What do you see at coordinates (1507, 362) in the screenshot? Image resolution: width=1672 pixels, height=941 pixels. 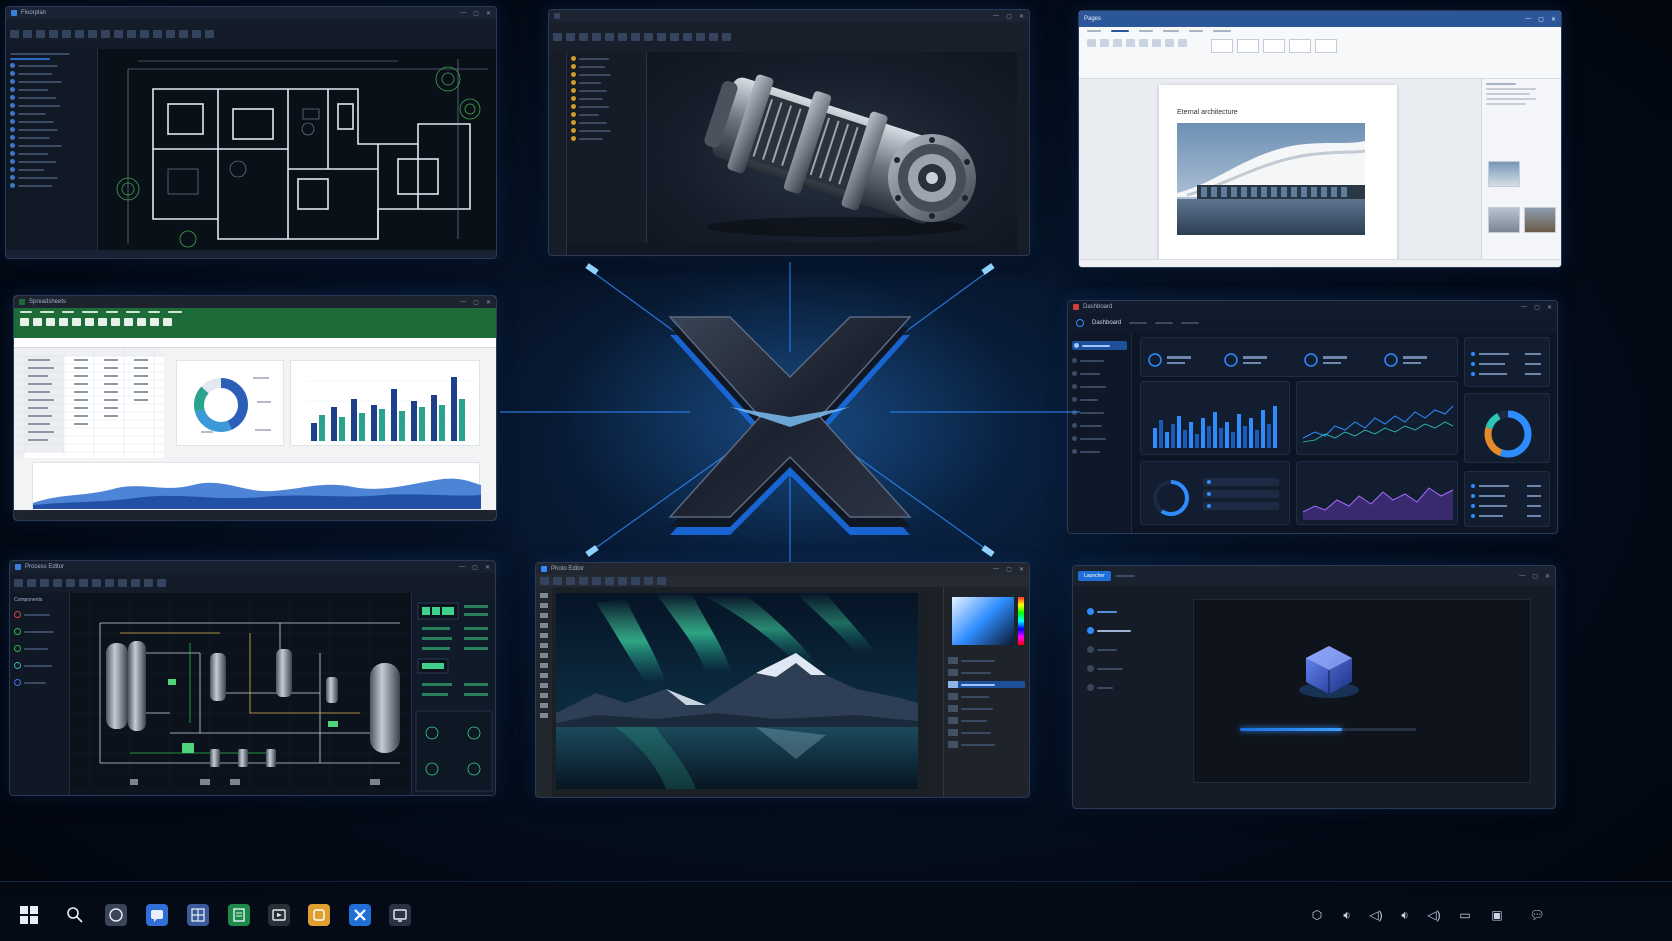 I see `status-list-card` at bounding box center [1507, 362].